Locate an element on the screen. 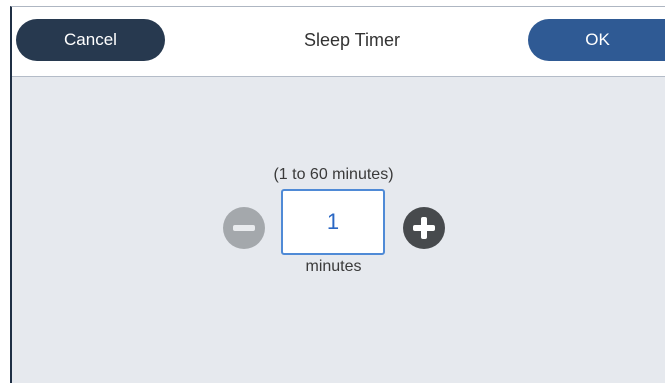 The width and height of the screenshot is (665, 383). cancel-button: Cancel is located at coordinates (90, 40).